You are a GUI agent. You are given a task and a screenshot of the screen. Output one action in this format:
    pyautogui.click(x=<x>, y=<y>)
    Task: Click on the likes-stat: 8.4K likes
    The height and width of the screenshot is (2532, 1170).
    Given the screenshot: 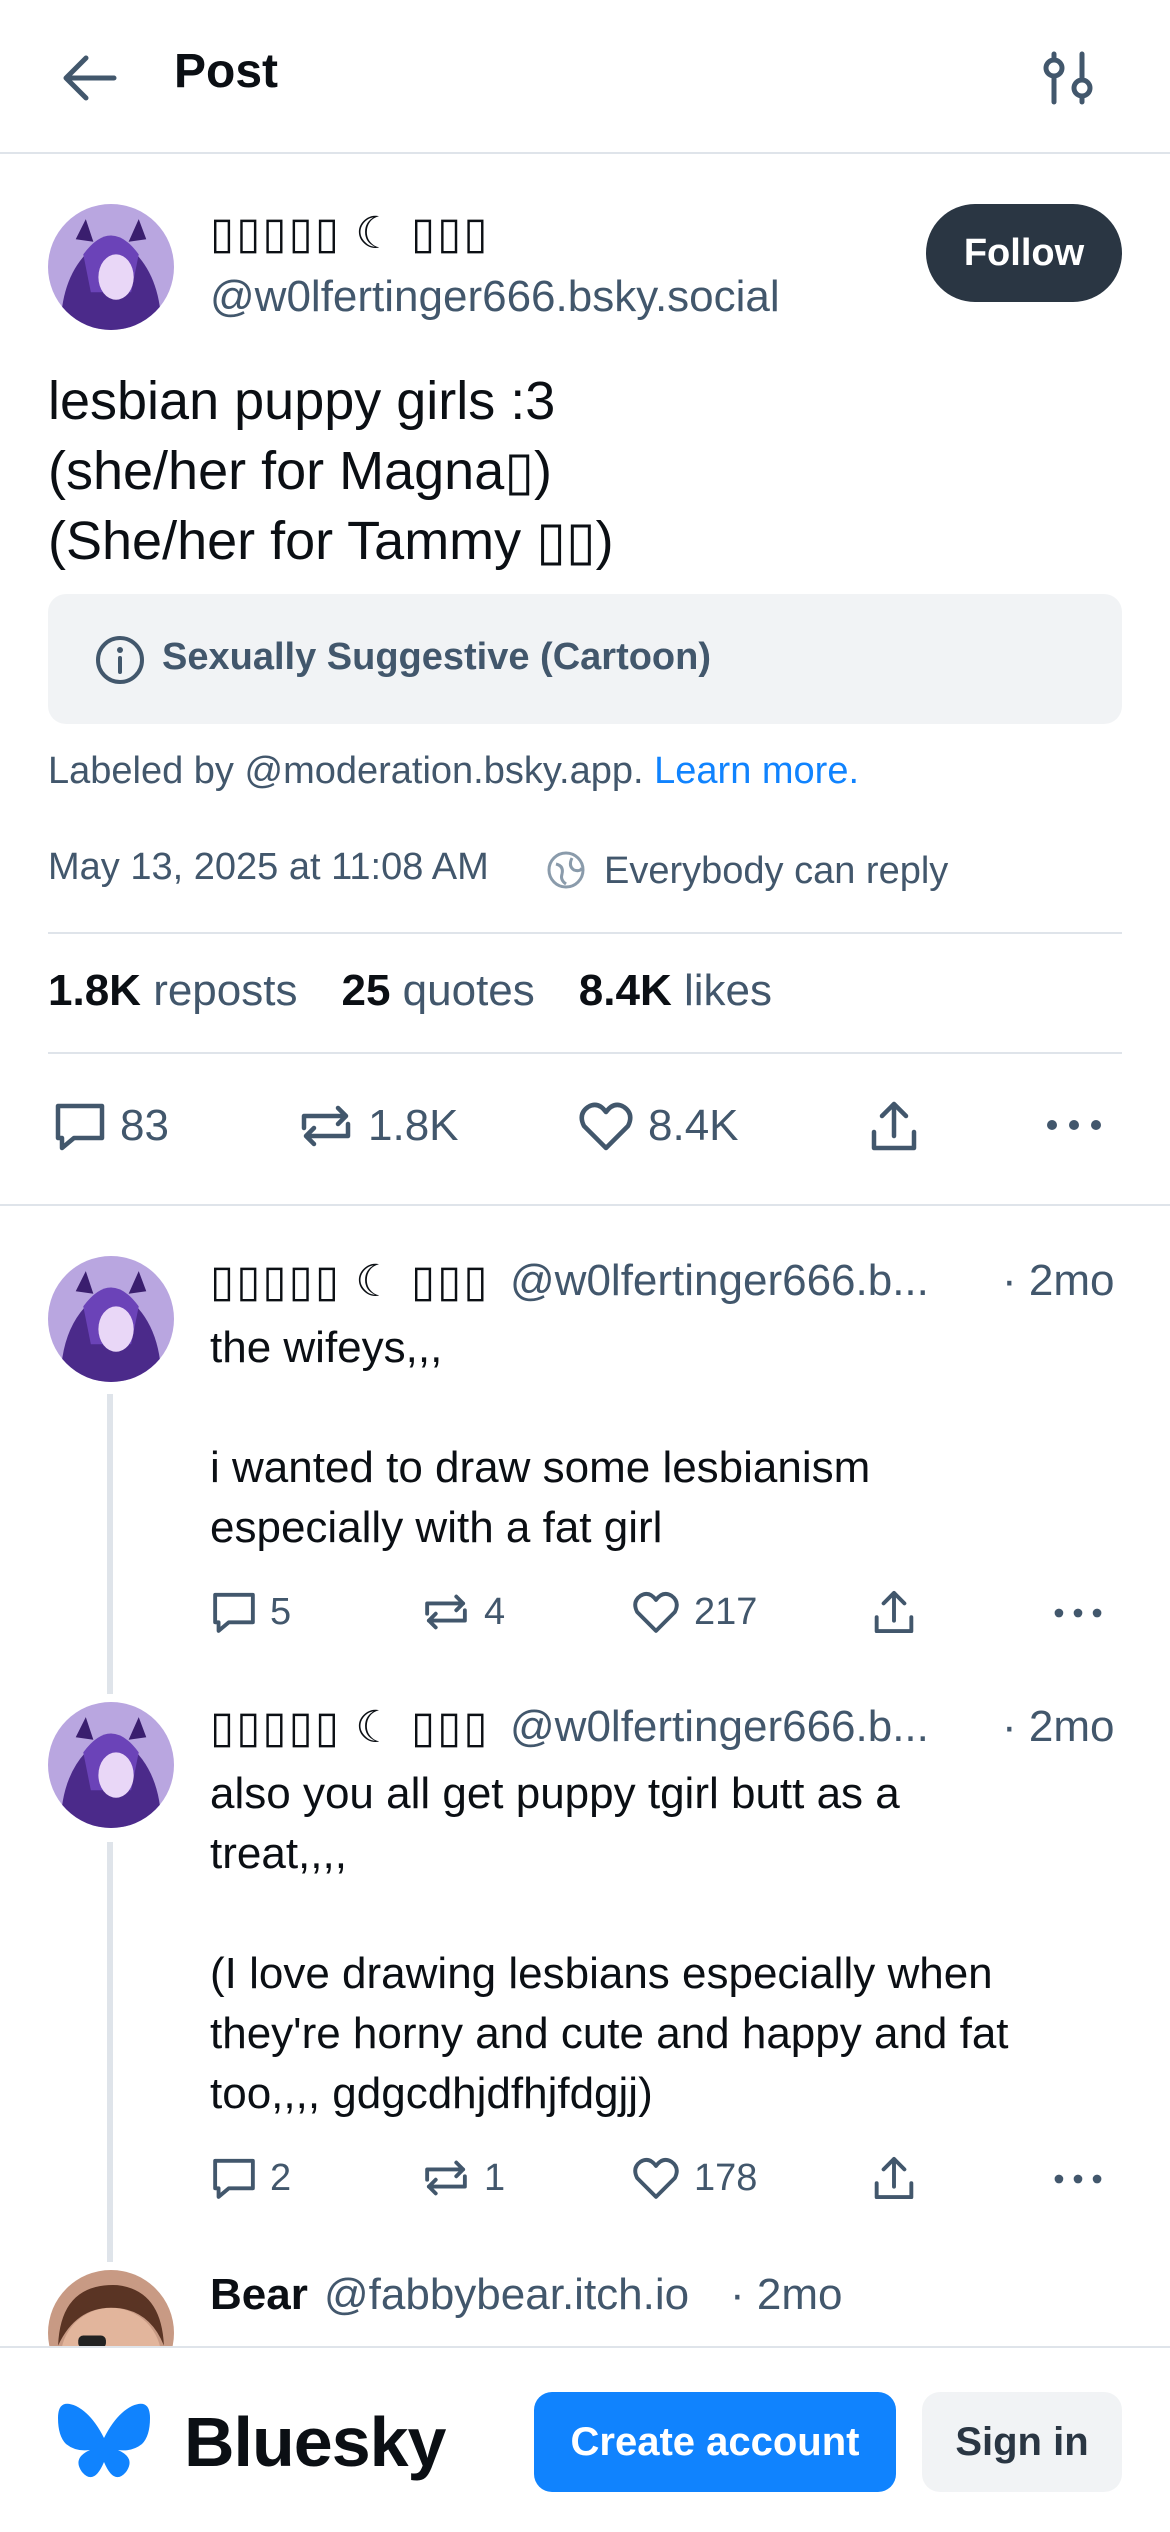 What is the action you would take?
    pyautogui.click(x=675, y=990)
    